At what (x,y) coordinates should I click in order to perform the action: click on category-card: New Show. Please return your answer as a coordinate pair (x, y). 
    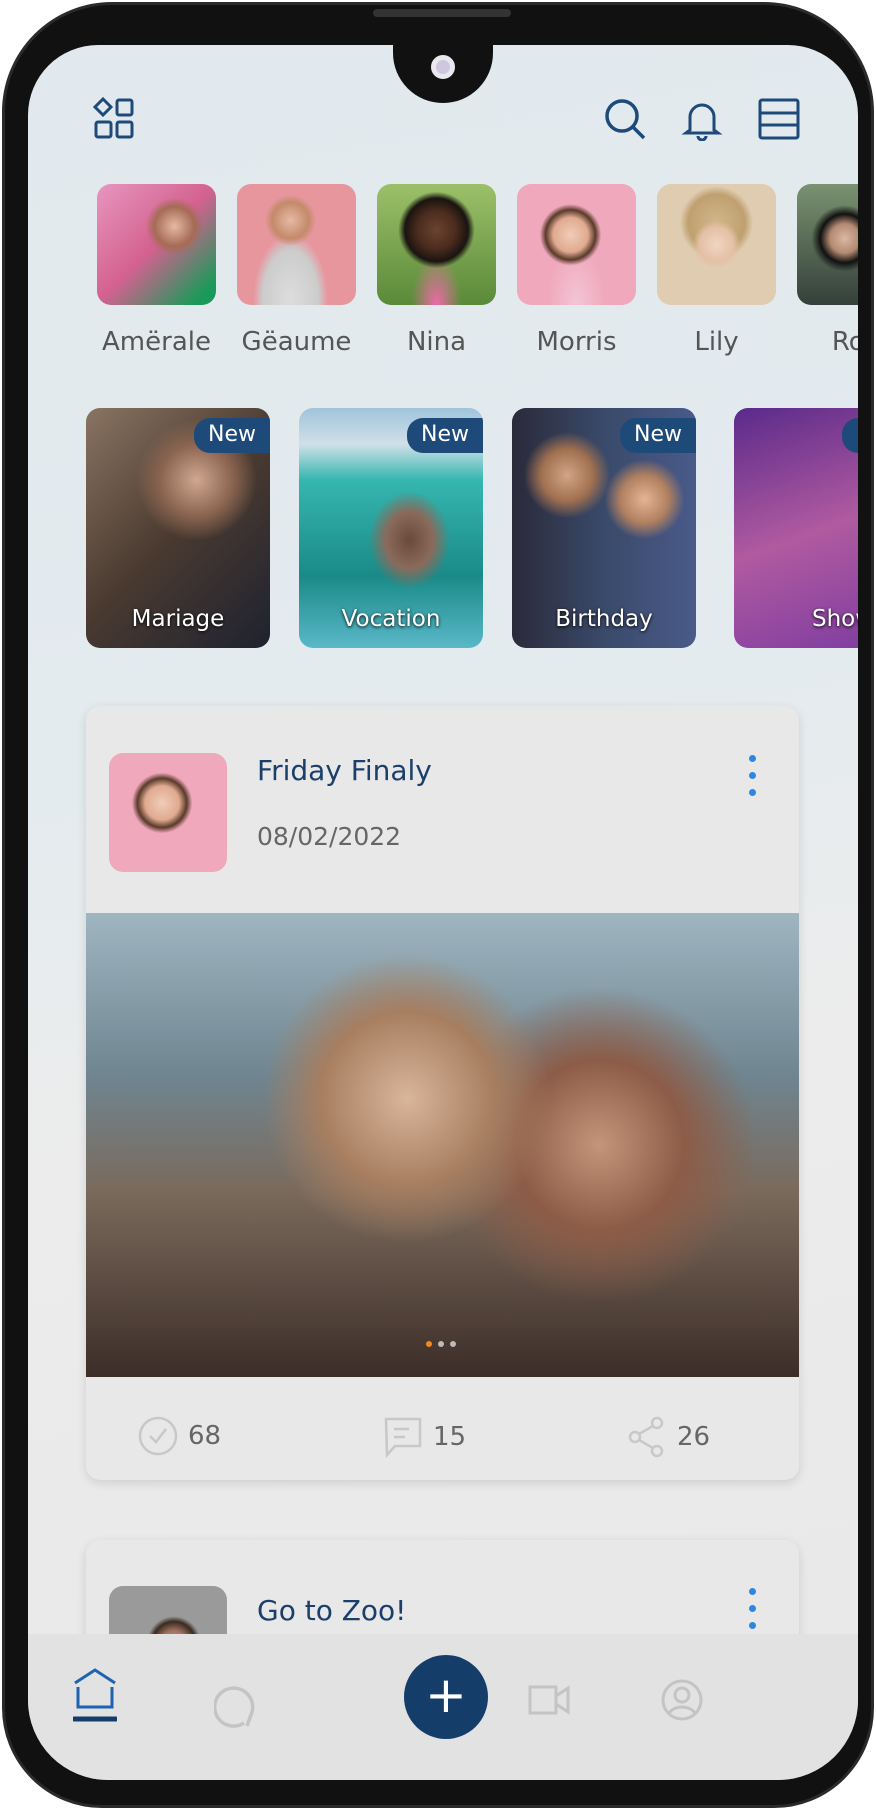
    Looking at the image, I should click on (796, 528).